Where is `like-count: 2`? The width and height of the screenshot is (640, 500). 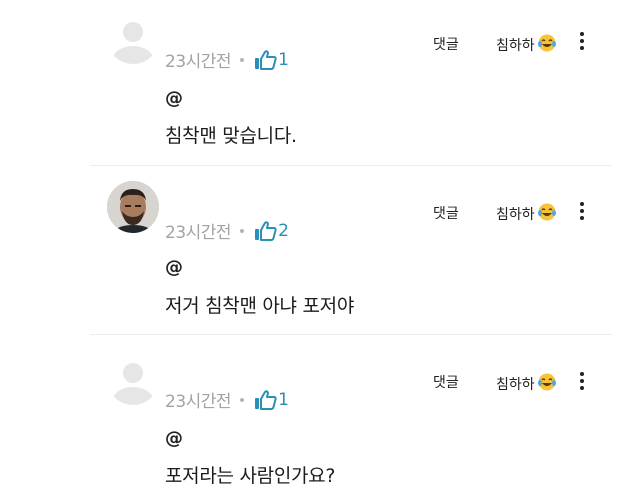 like-count: 2 is located at coordinates (283, 230).